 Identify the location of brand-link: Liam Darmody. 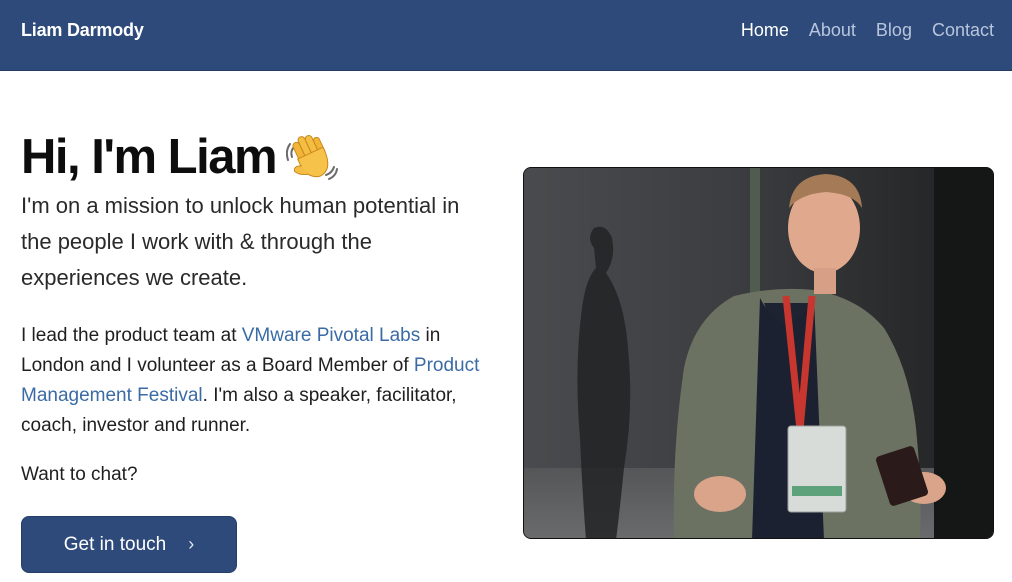
(82, 30).